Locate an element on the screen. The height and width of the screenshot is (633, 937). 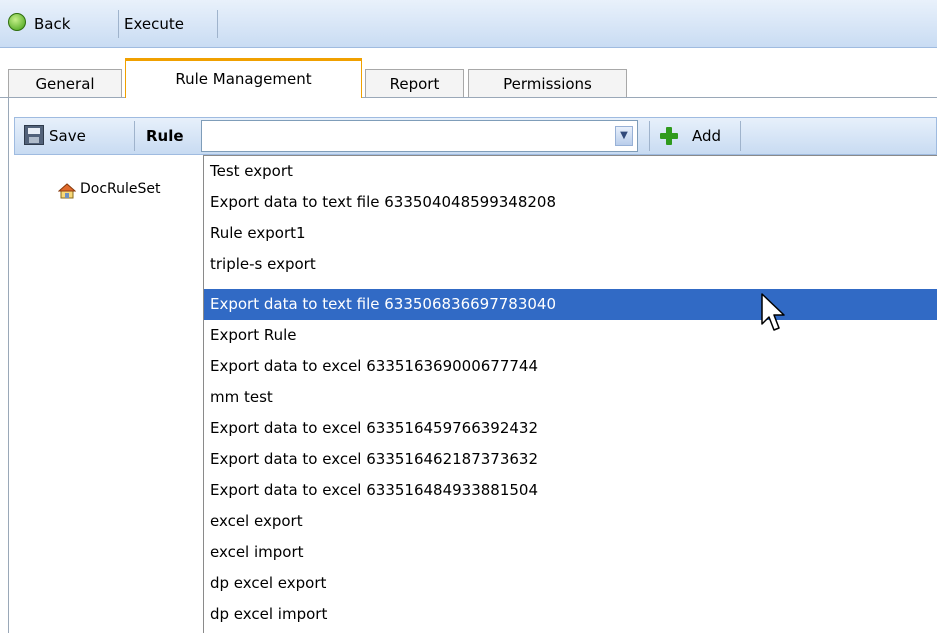
dropdown-option: Export data to excel 633516369000677744 is located at coordinates (570, 366).